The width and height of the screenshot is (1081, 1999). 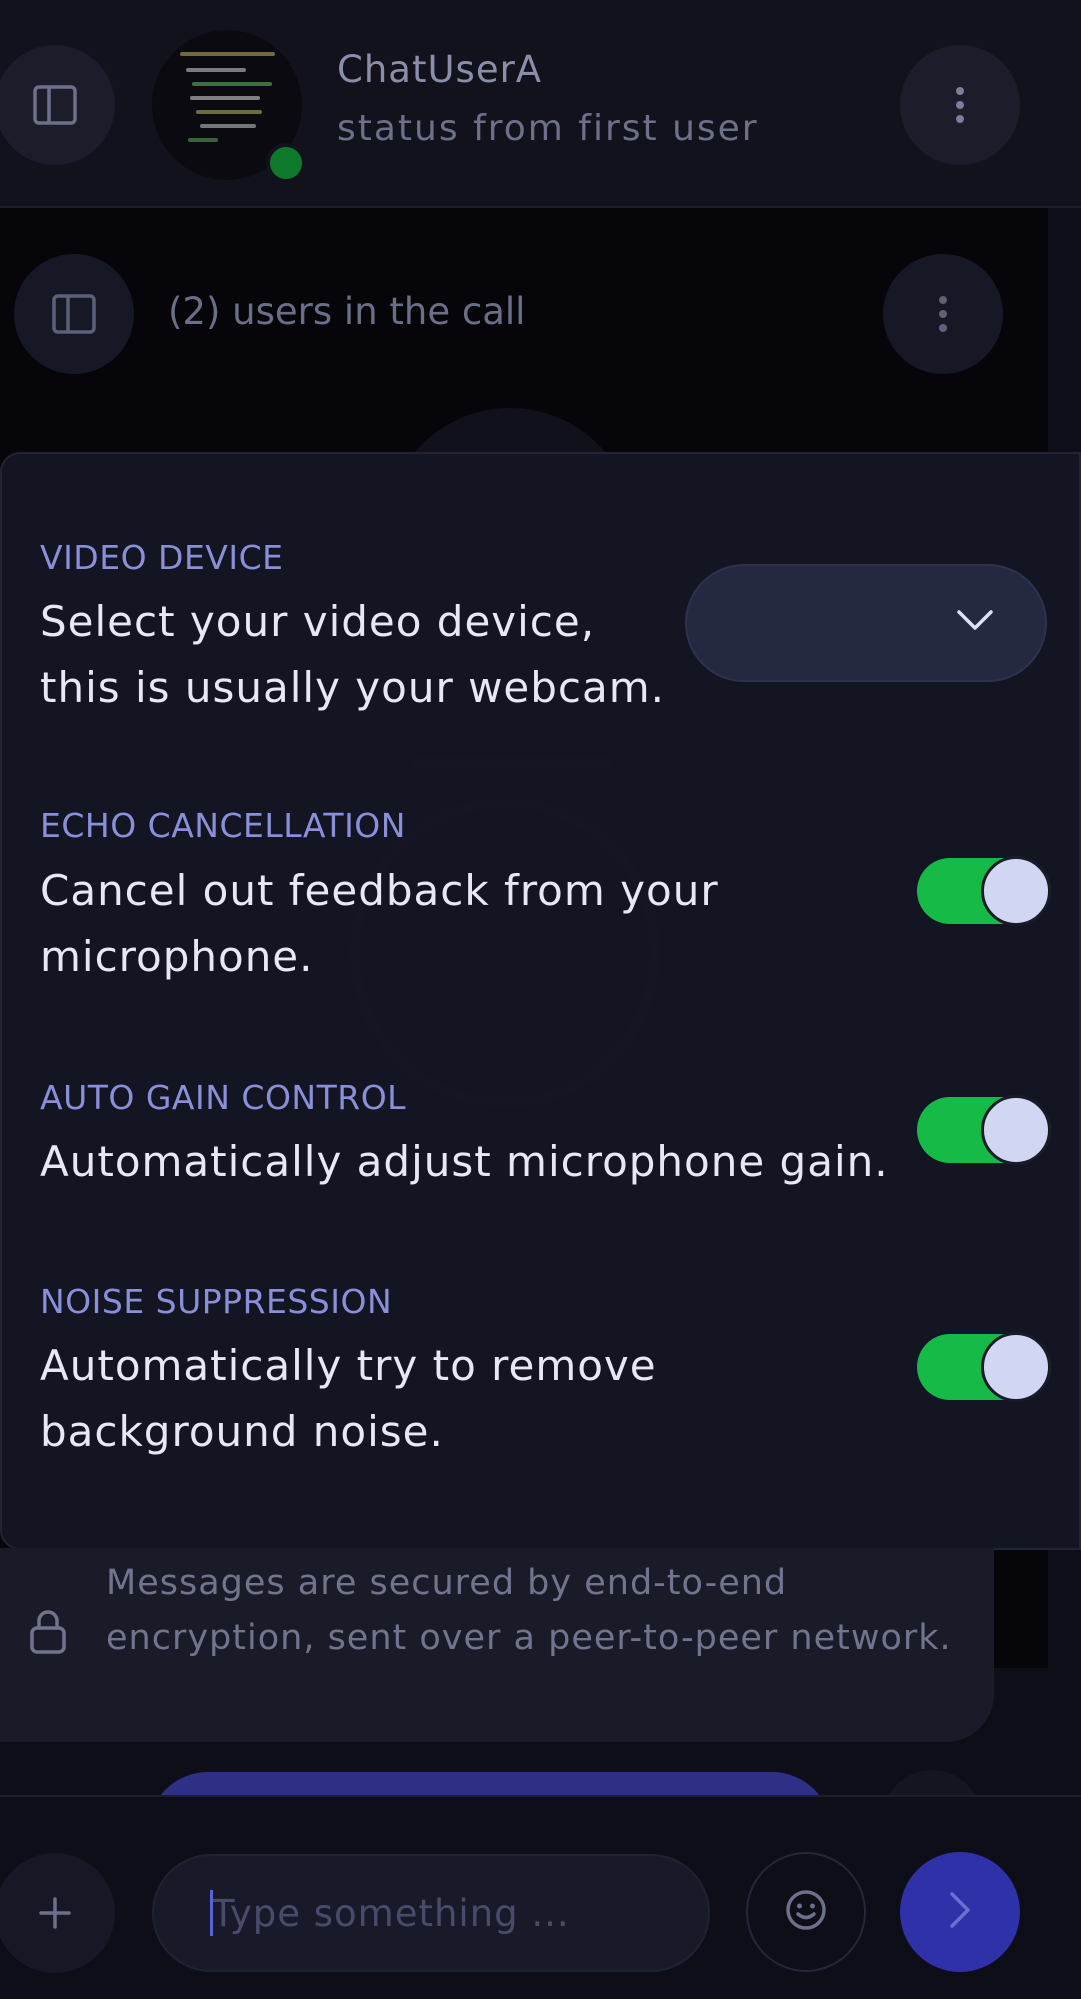 I want to click on chevron-down-icon, so click(x=975, y=622).